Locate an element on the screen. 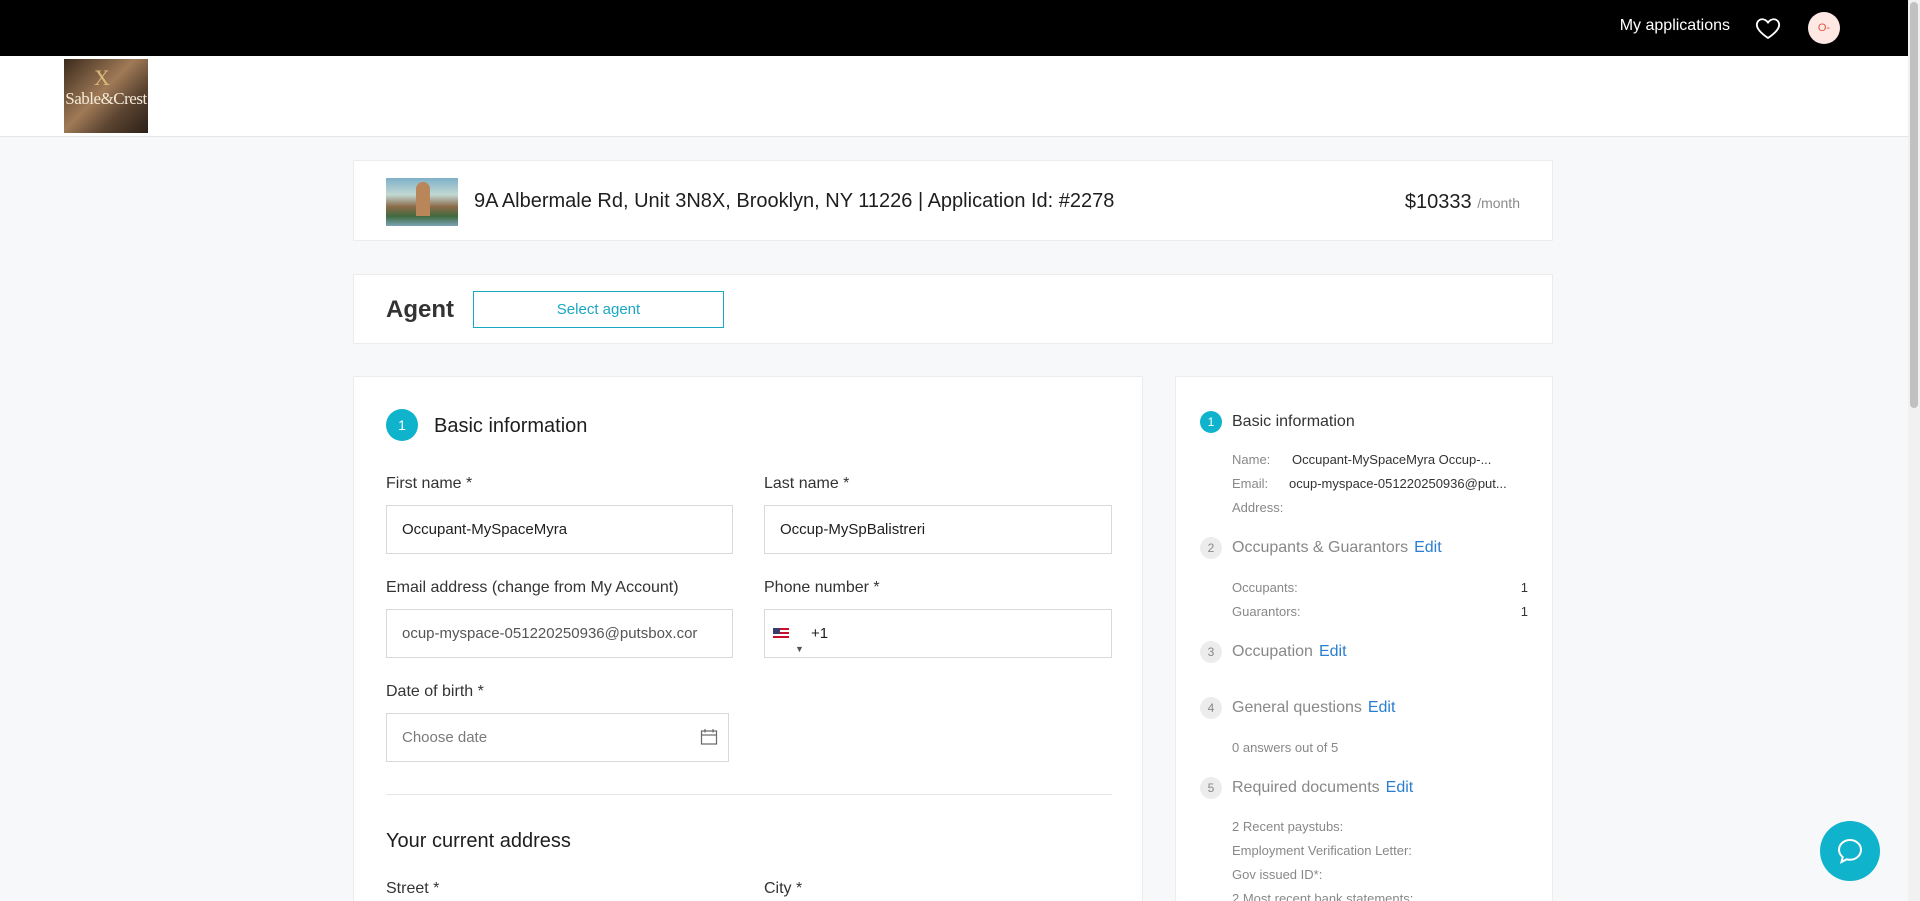  agent-card: Agent Select agent is located at coordinates (953, 309).